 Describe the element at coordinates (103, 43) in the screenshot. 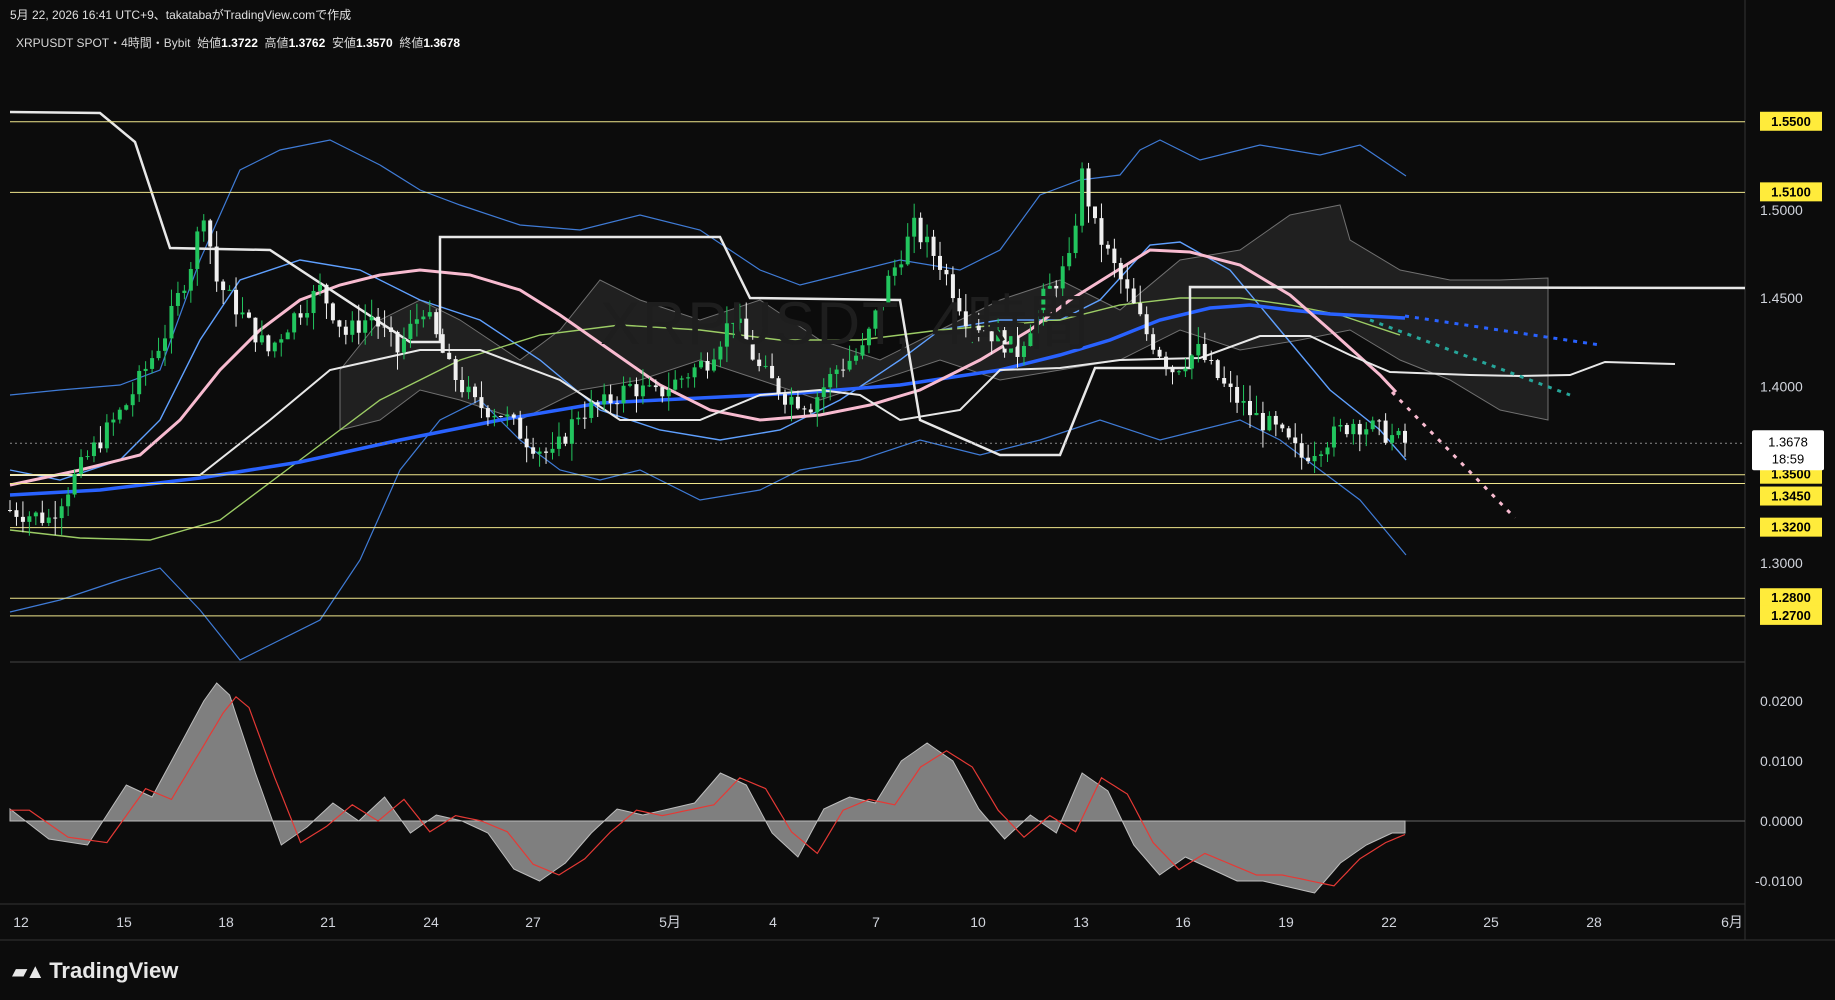

I see `symbol-label: XRPUSDT SPOT・4時間・Bybit` at that location.